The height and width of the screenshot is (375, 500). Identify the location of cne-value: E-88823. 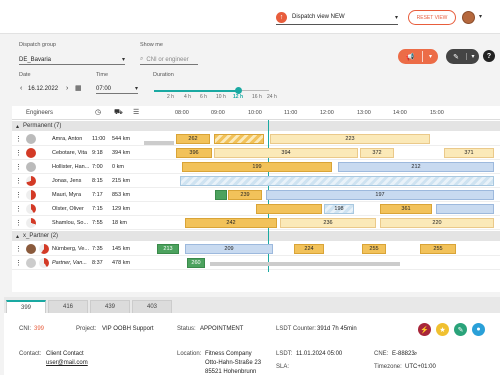
(403, 354).